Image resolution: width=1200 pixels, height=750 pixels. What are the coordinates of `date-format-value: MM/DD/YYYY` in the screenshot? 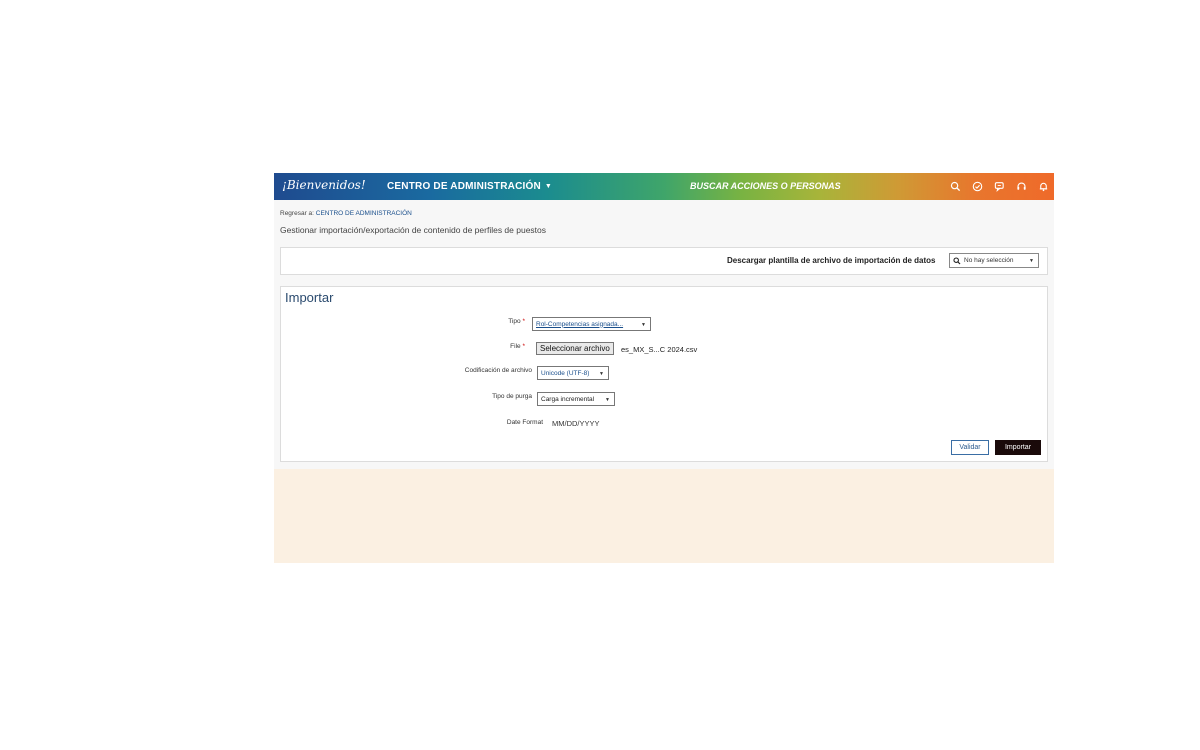 It's located at (576, 423).